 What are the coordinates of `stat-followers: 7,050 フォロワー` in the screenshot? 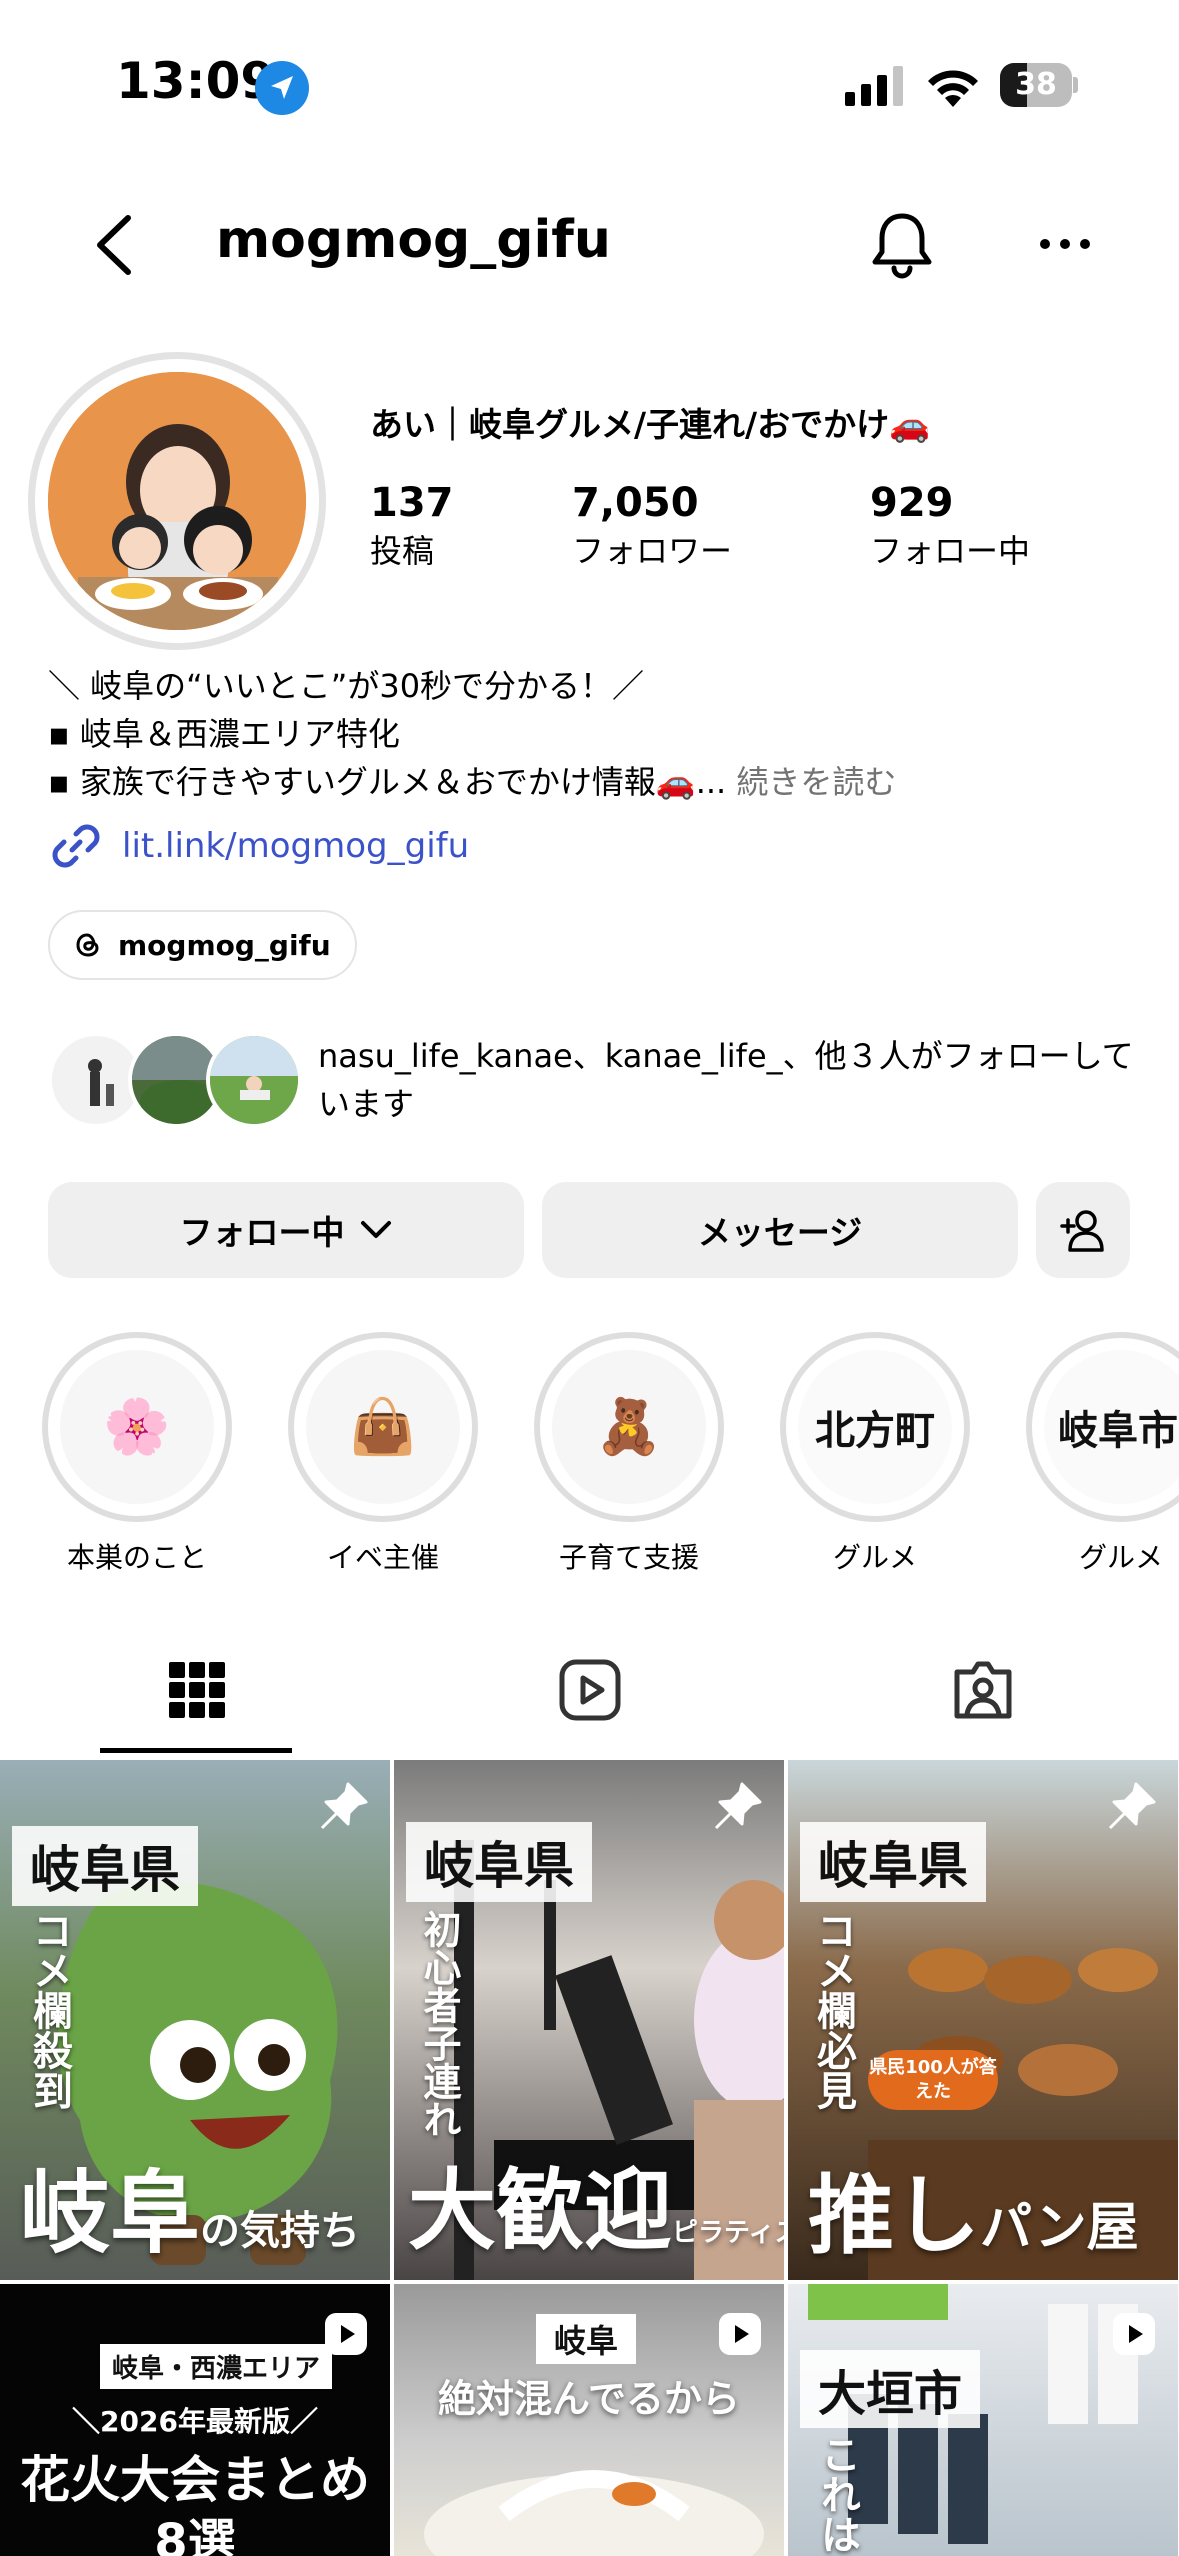 It's located at (652, 526).